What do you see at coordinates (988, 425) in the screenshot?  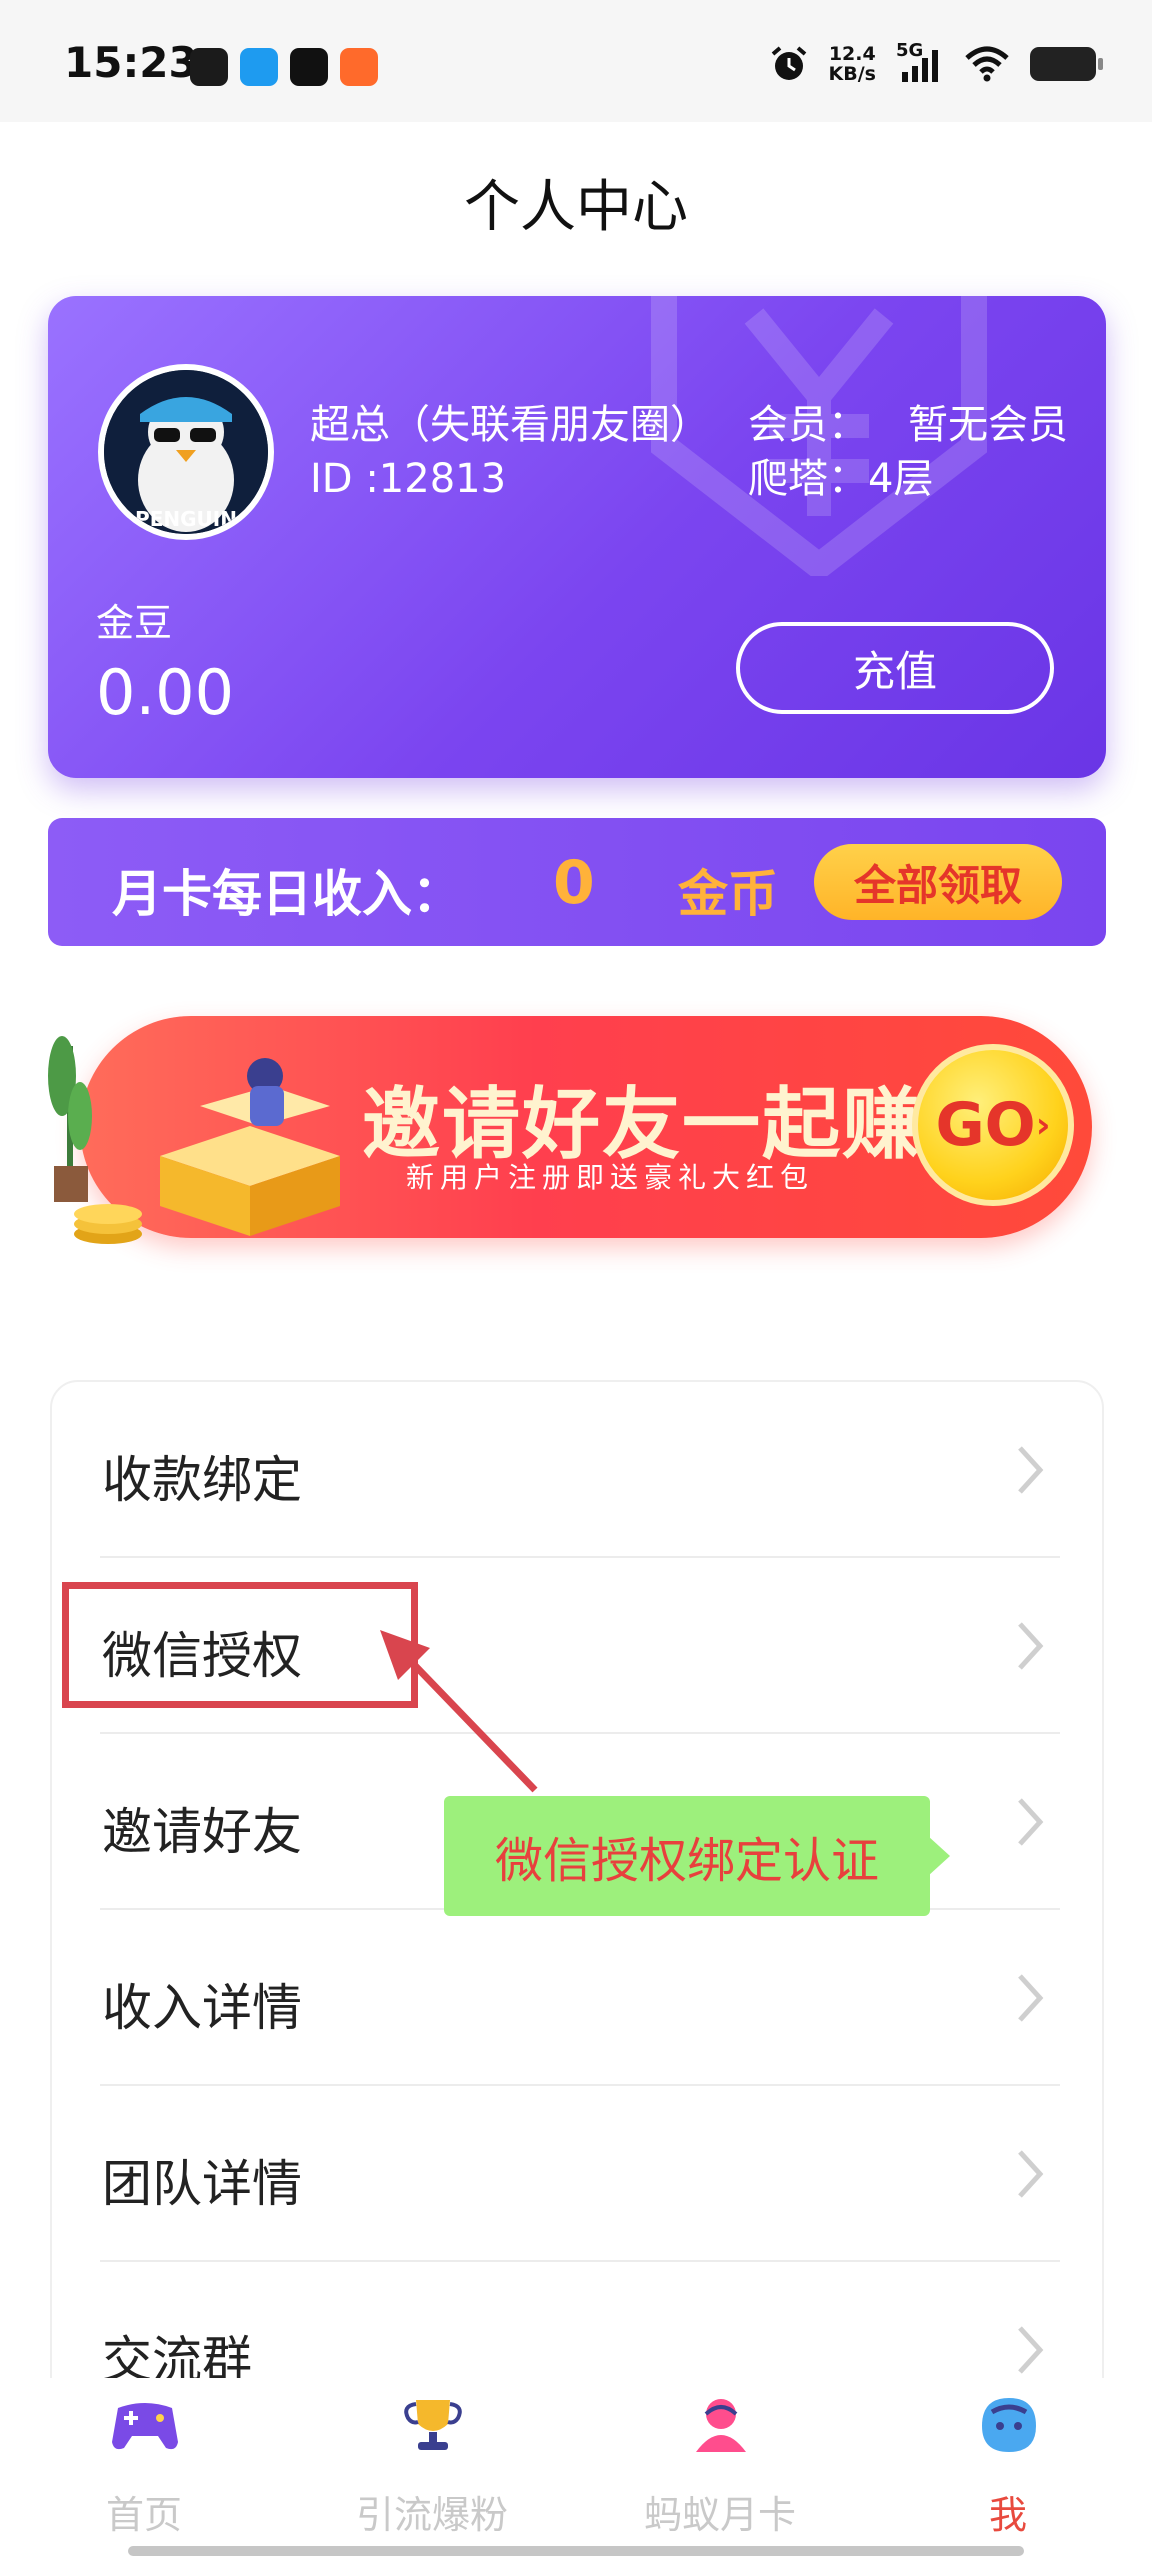 I see `member-value: 暂无会员` at bounding box center [988, 425].